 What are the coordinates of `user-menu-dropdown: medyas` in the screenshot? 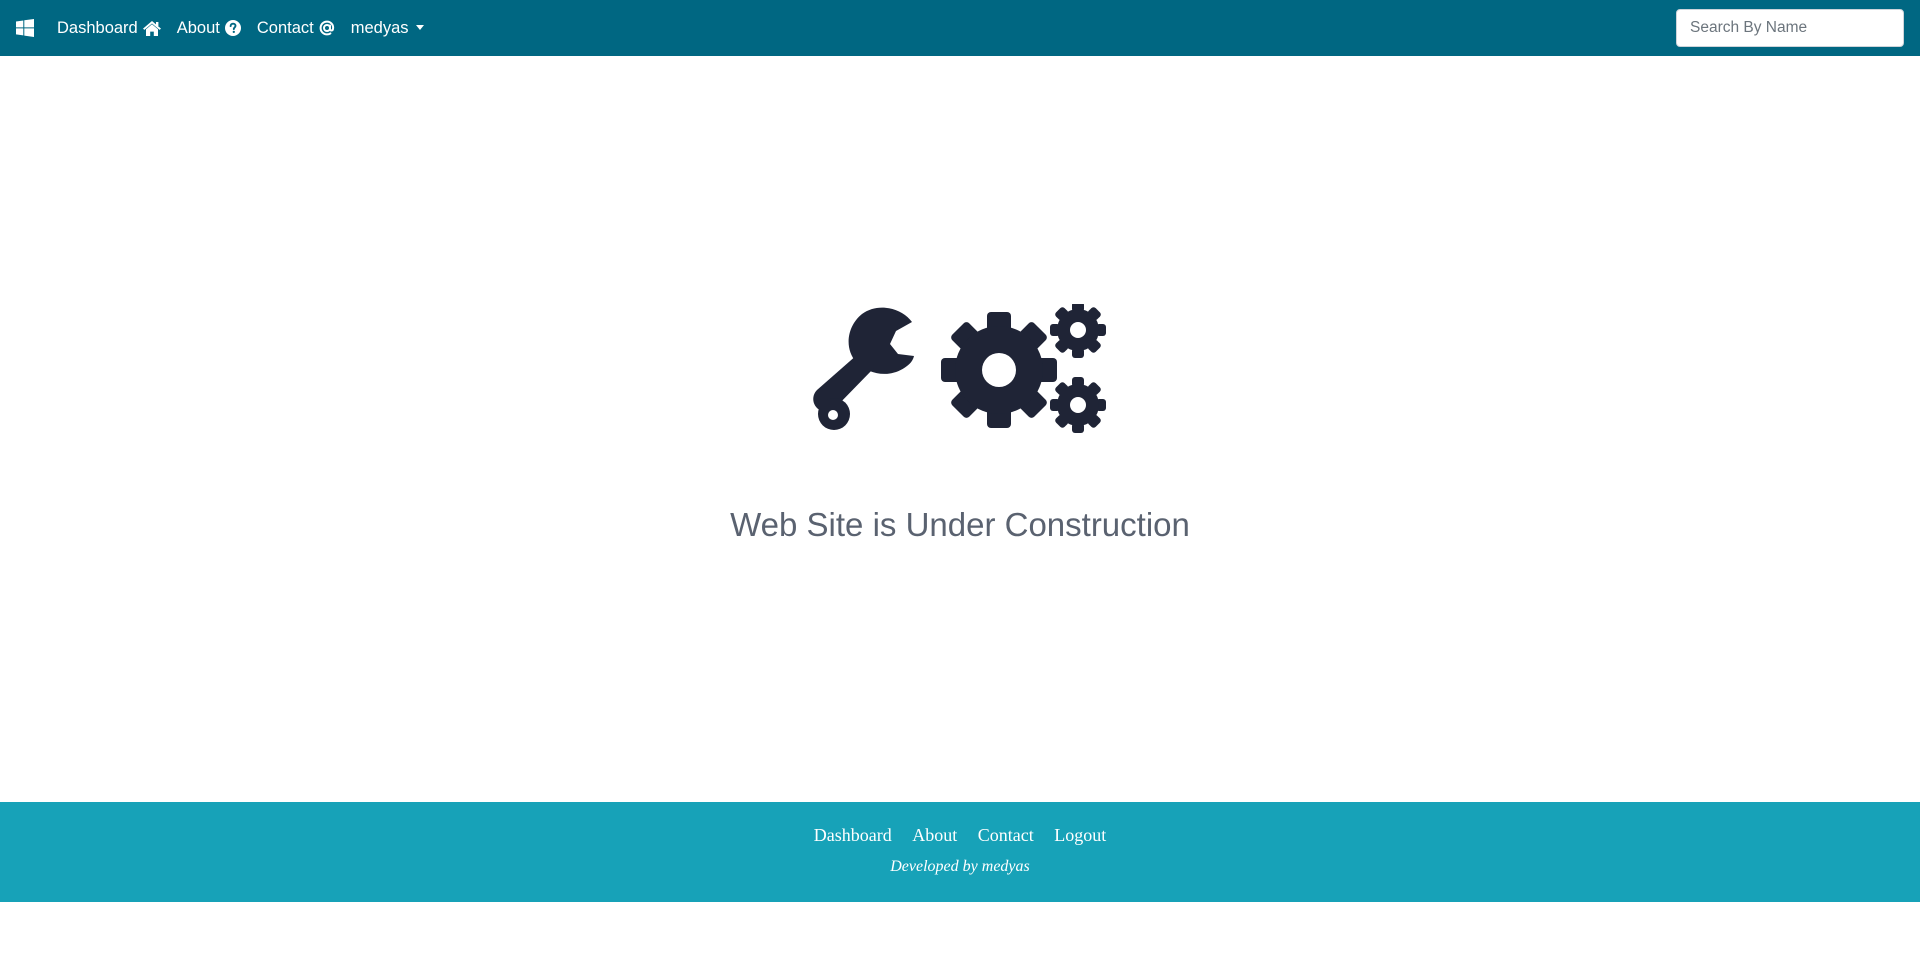 It's located at (387, 28).